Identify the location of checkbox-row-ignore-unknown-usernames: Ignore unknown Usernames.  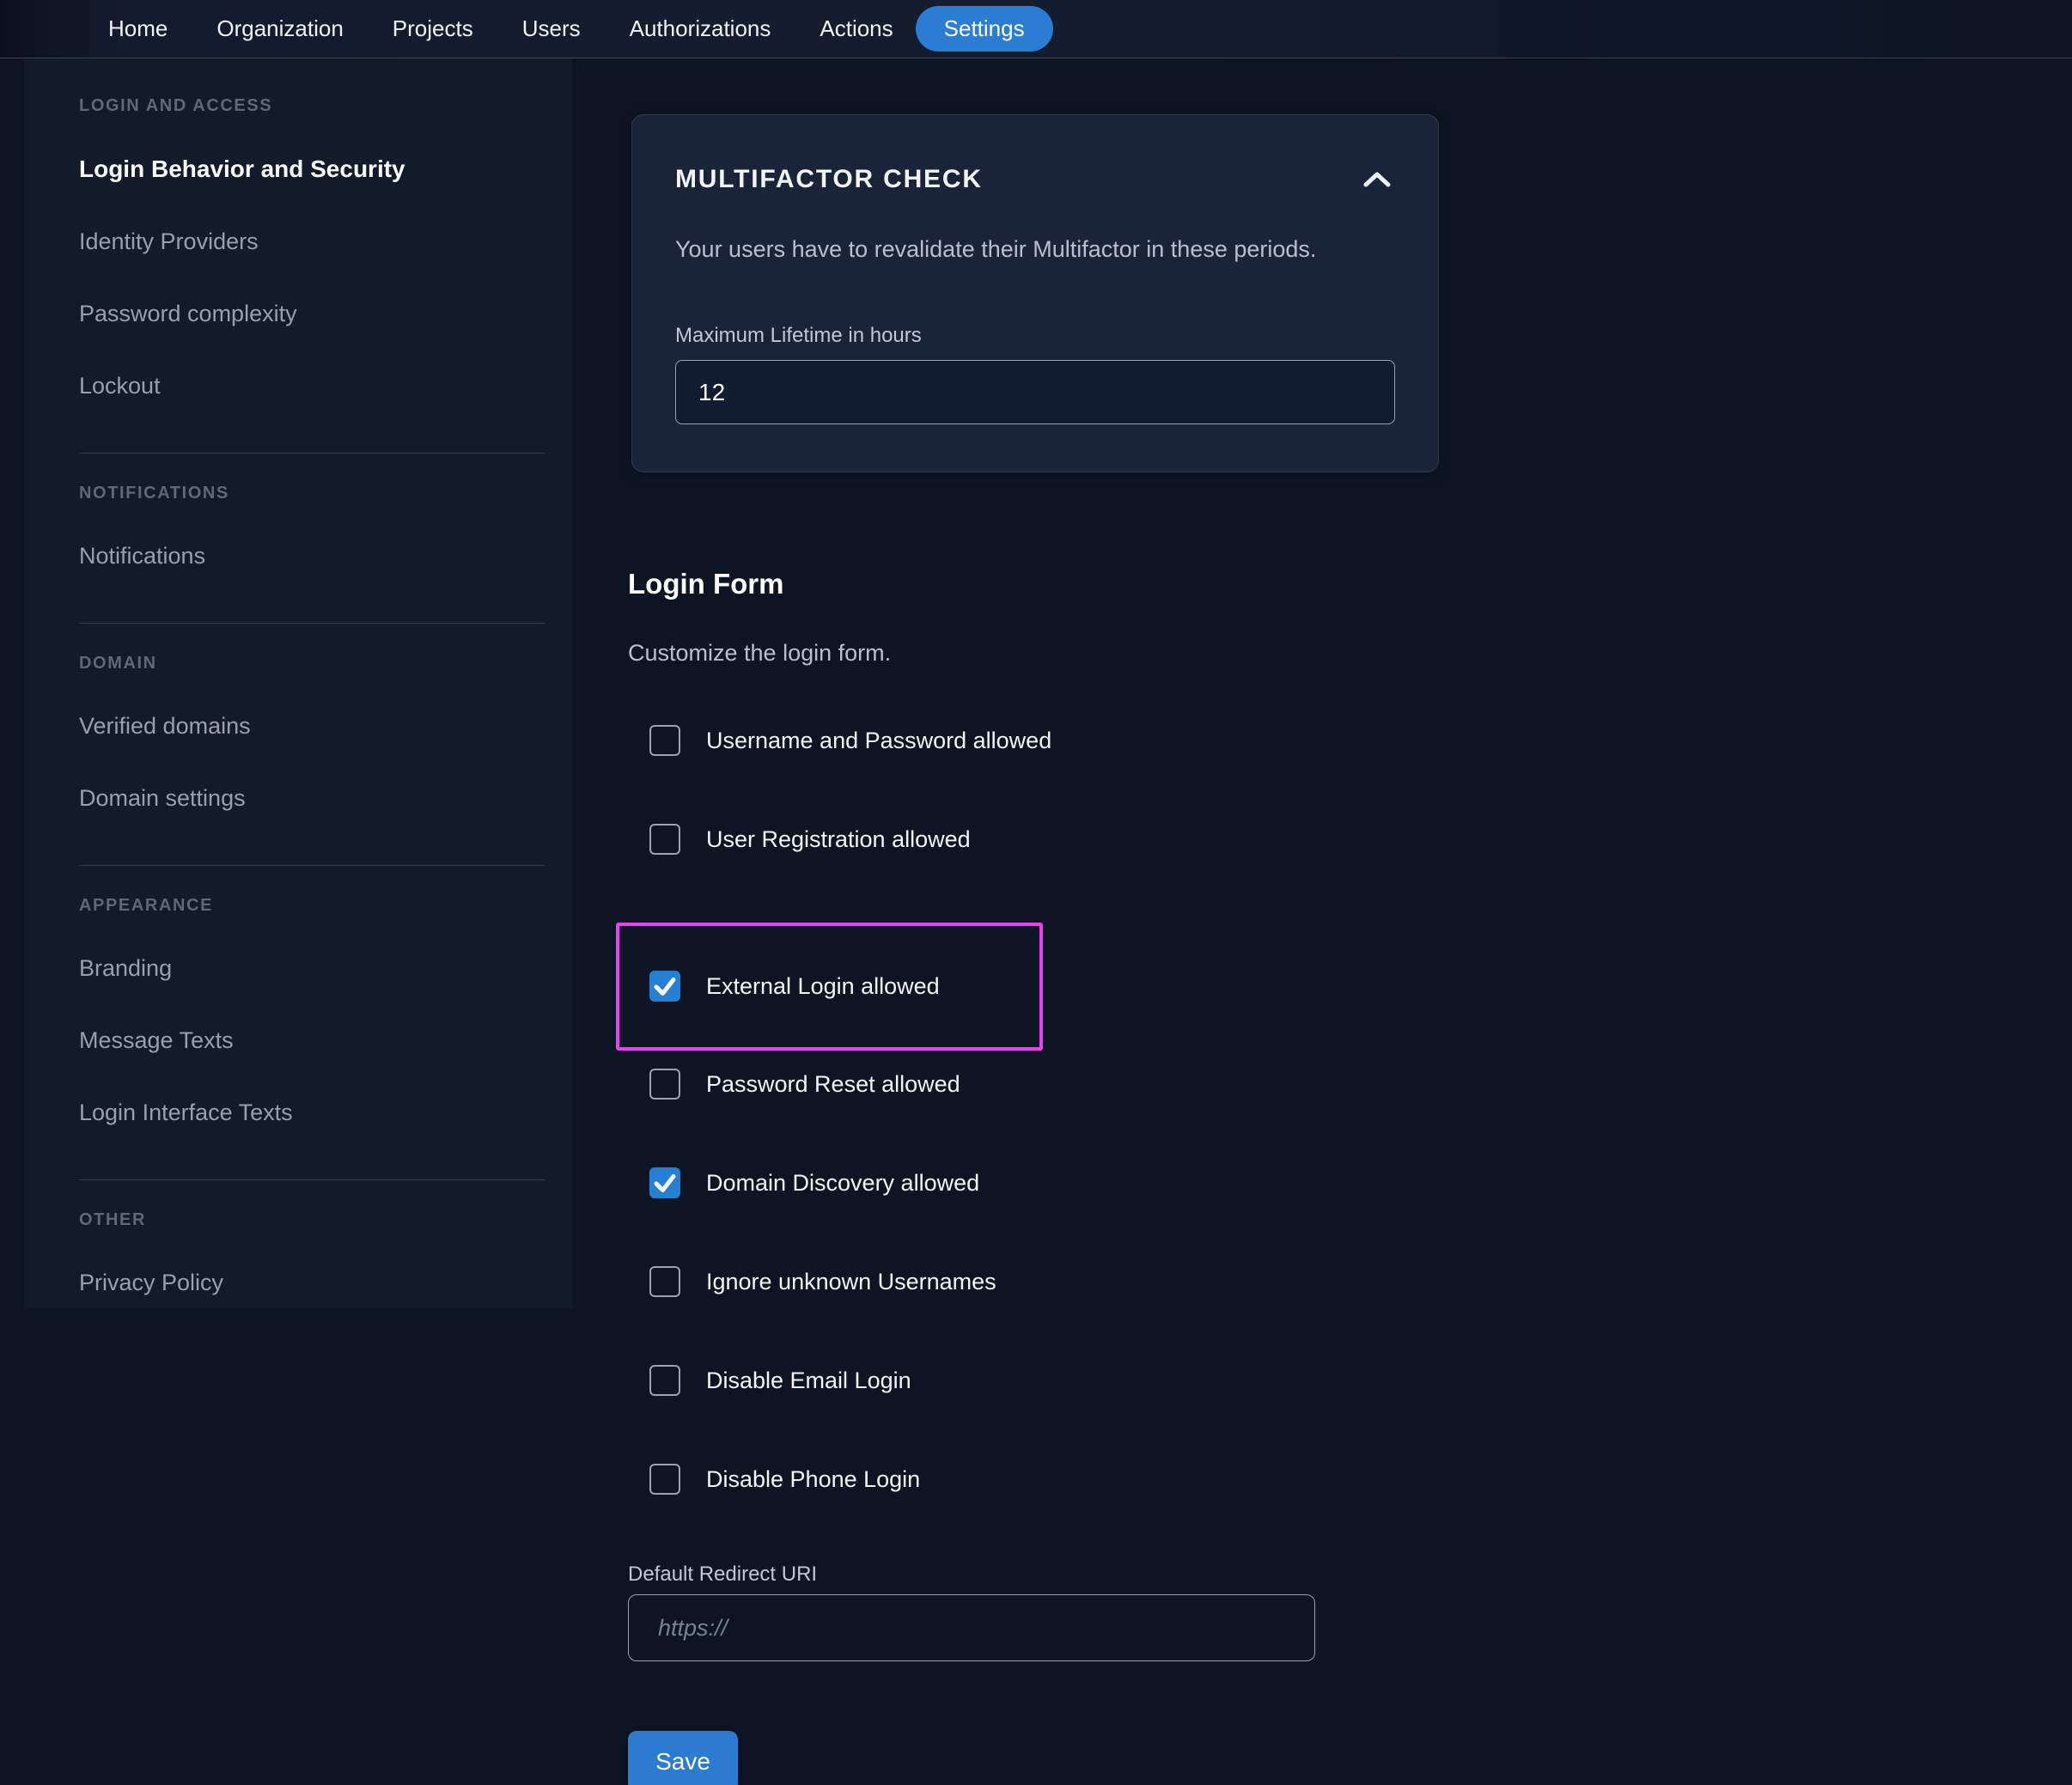
(812, 1281).